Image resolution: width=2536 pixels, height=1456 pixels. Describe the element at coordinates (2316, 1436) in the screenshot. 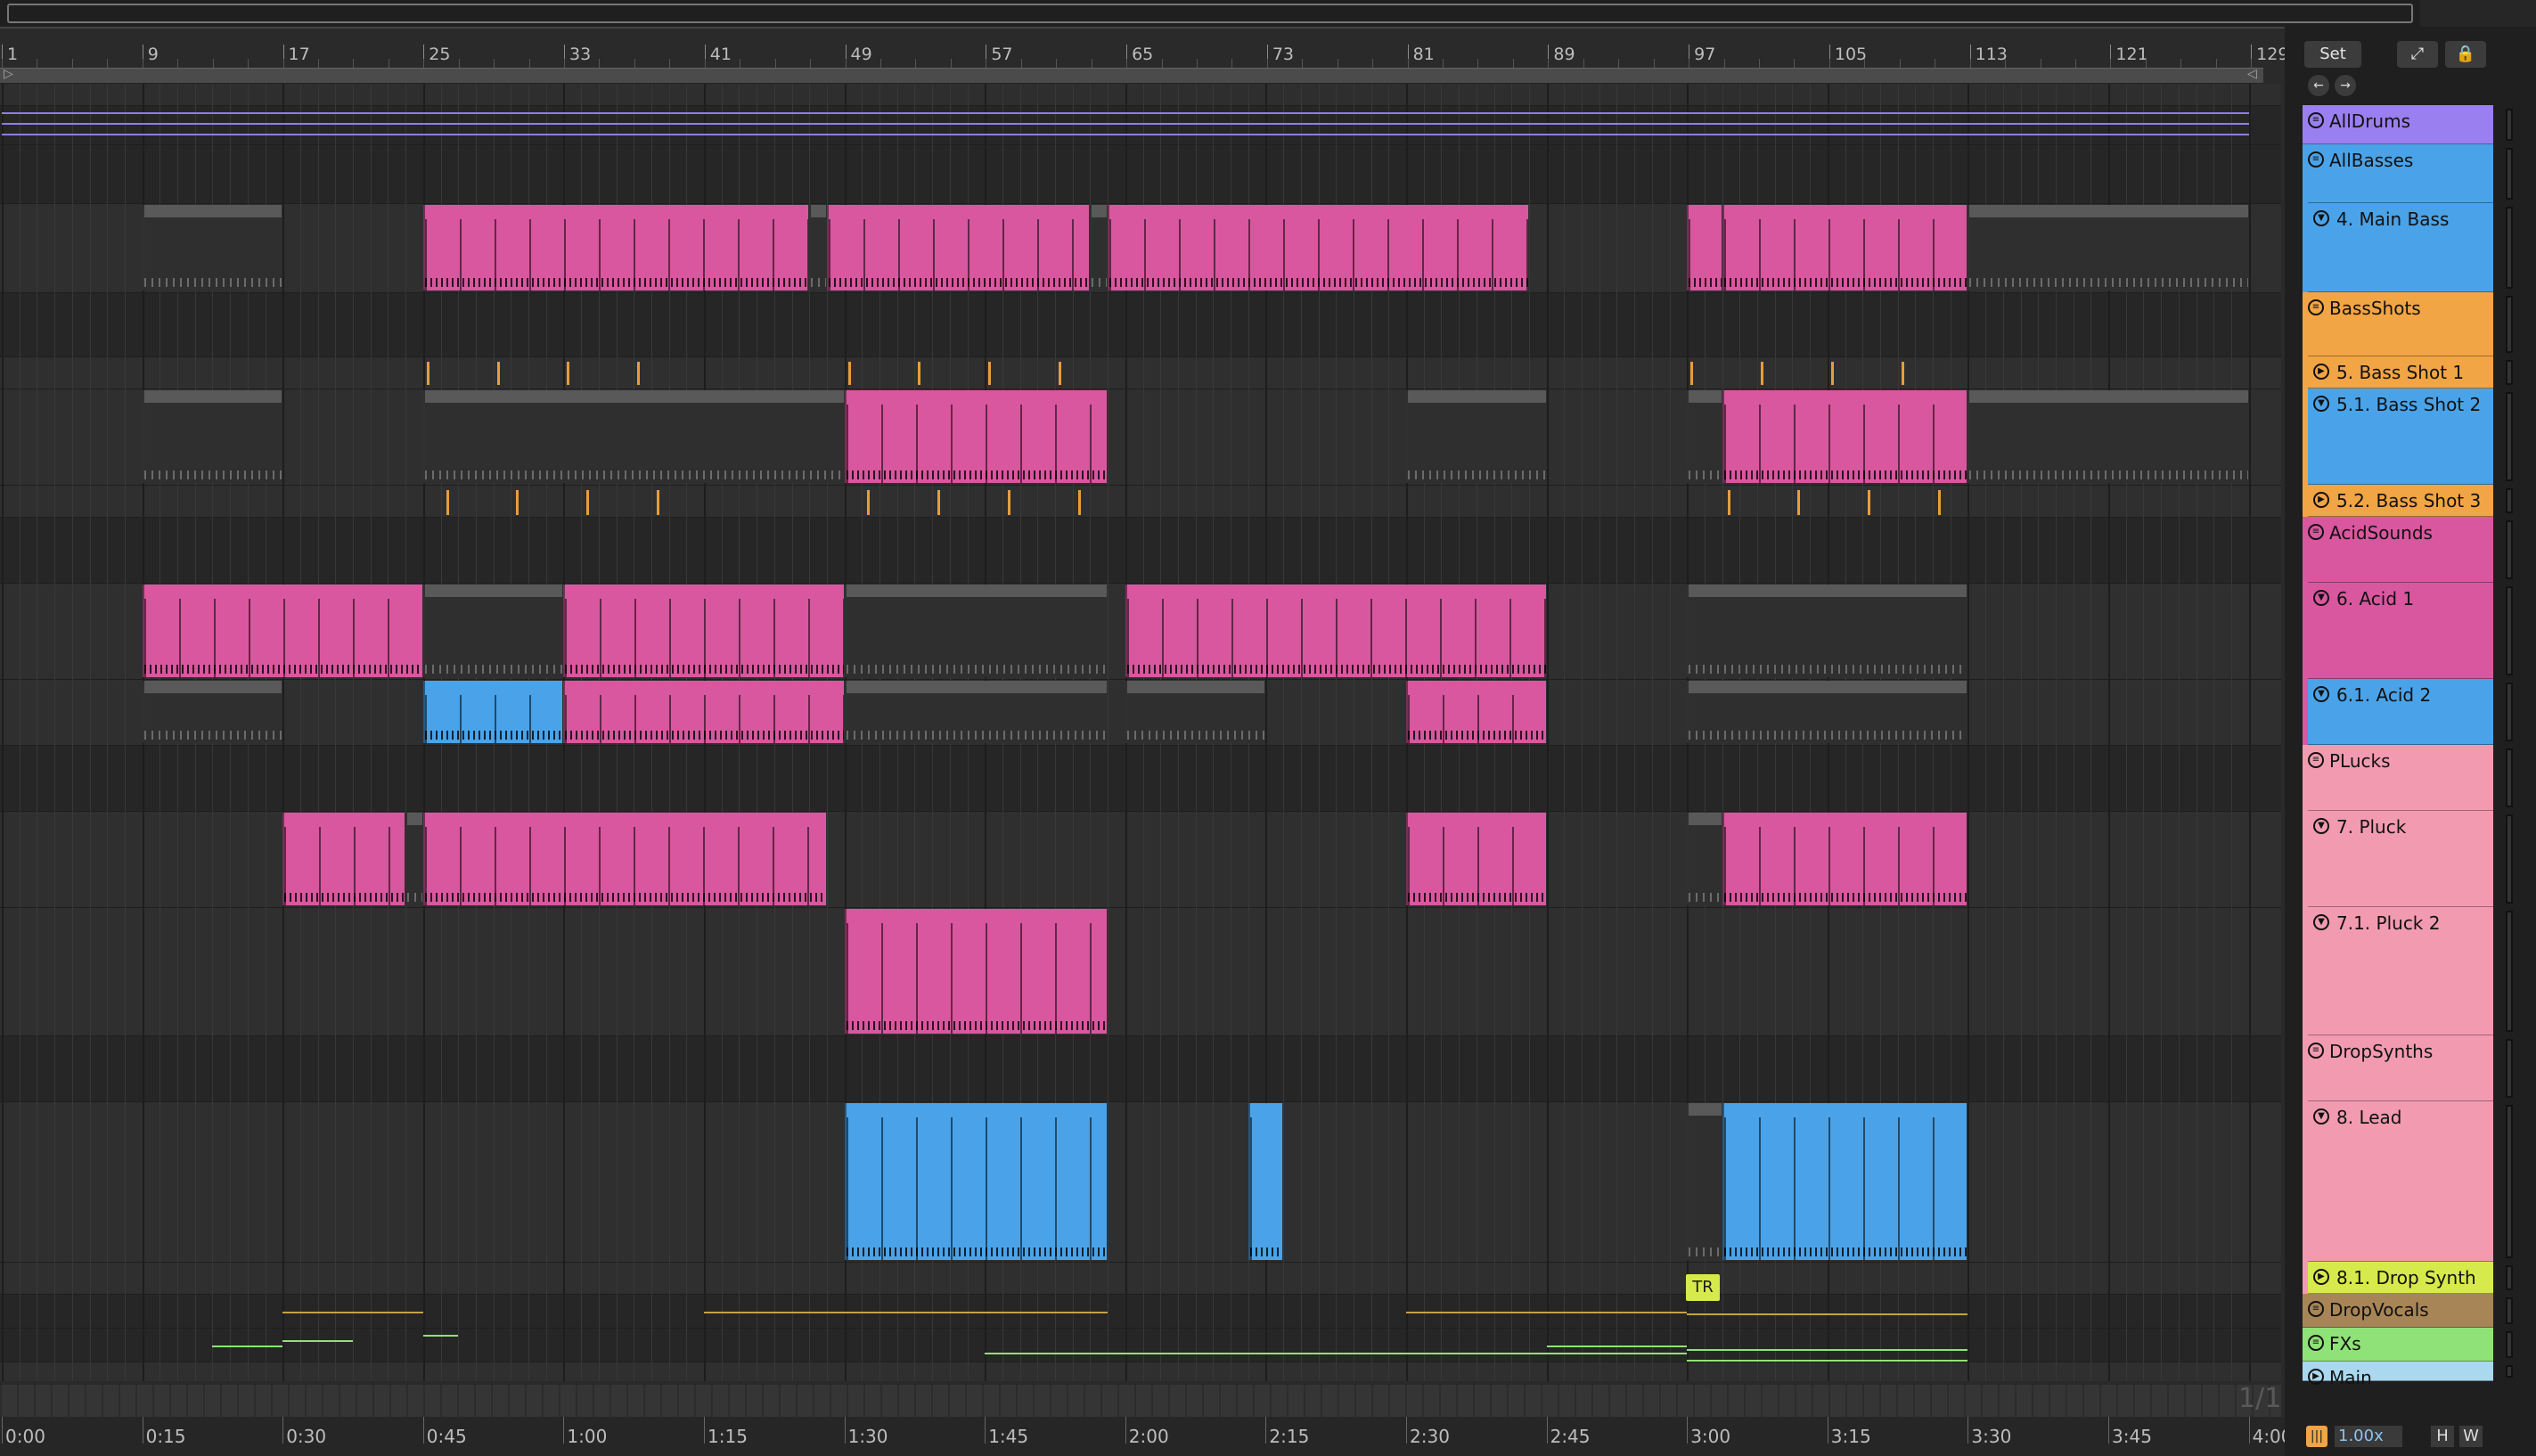

I see `waveform-icon: |||` at that location.